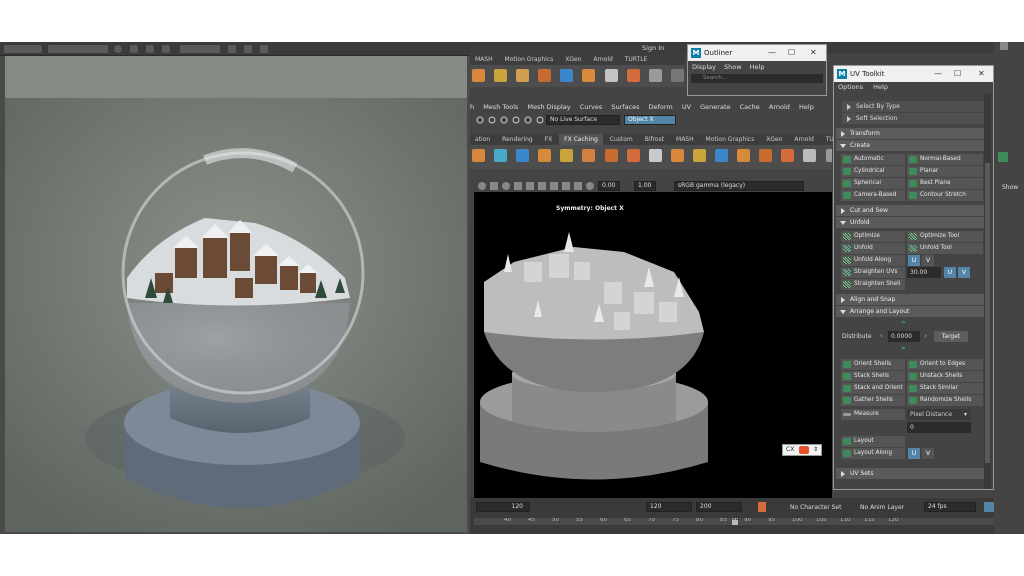 The height and width of the screenshot is (576, 1024). Describe the element at coordinates (989, 507) in the screenshot. I see `loop-icon` at that location.